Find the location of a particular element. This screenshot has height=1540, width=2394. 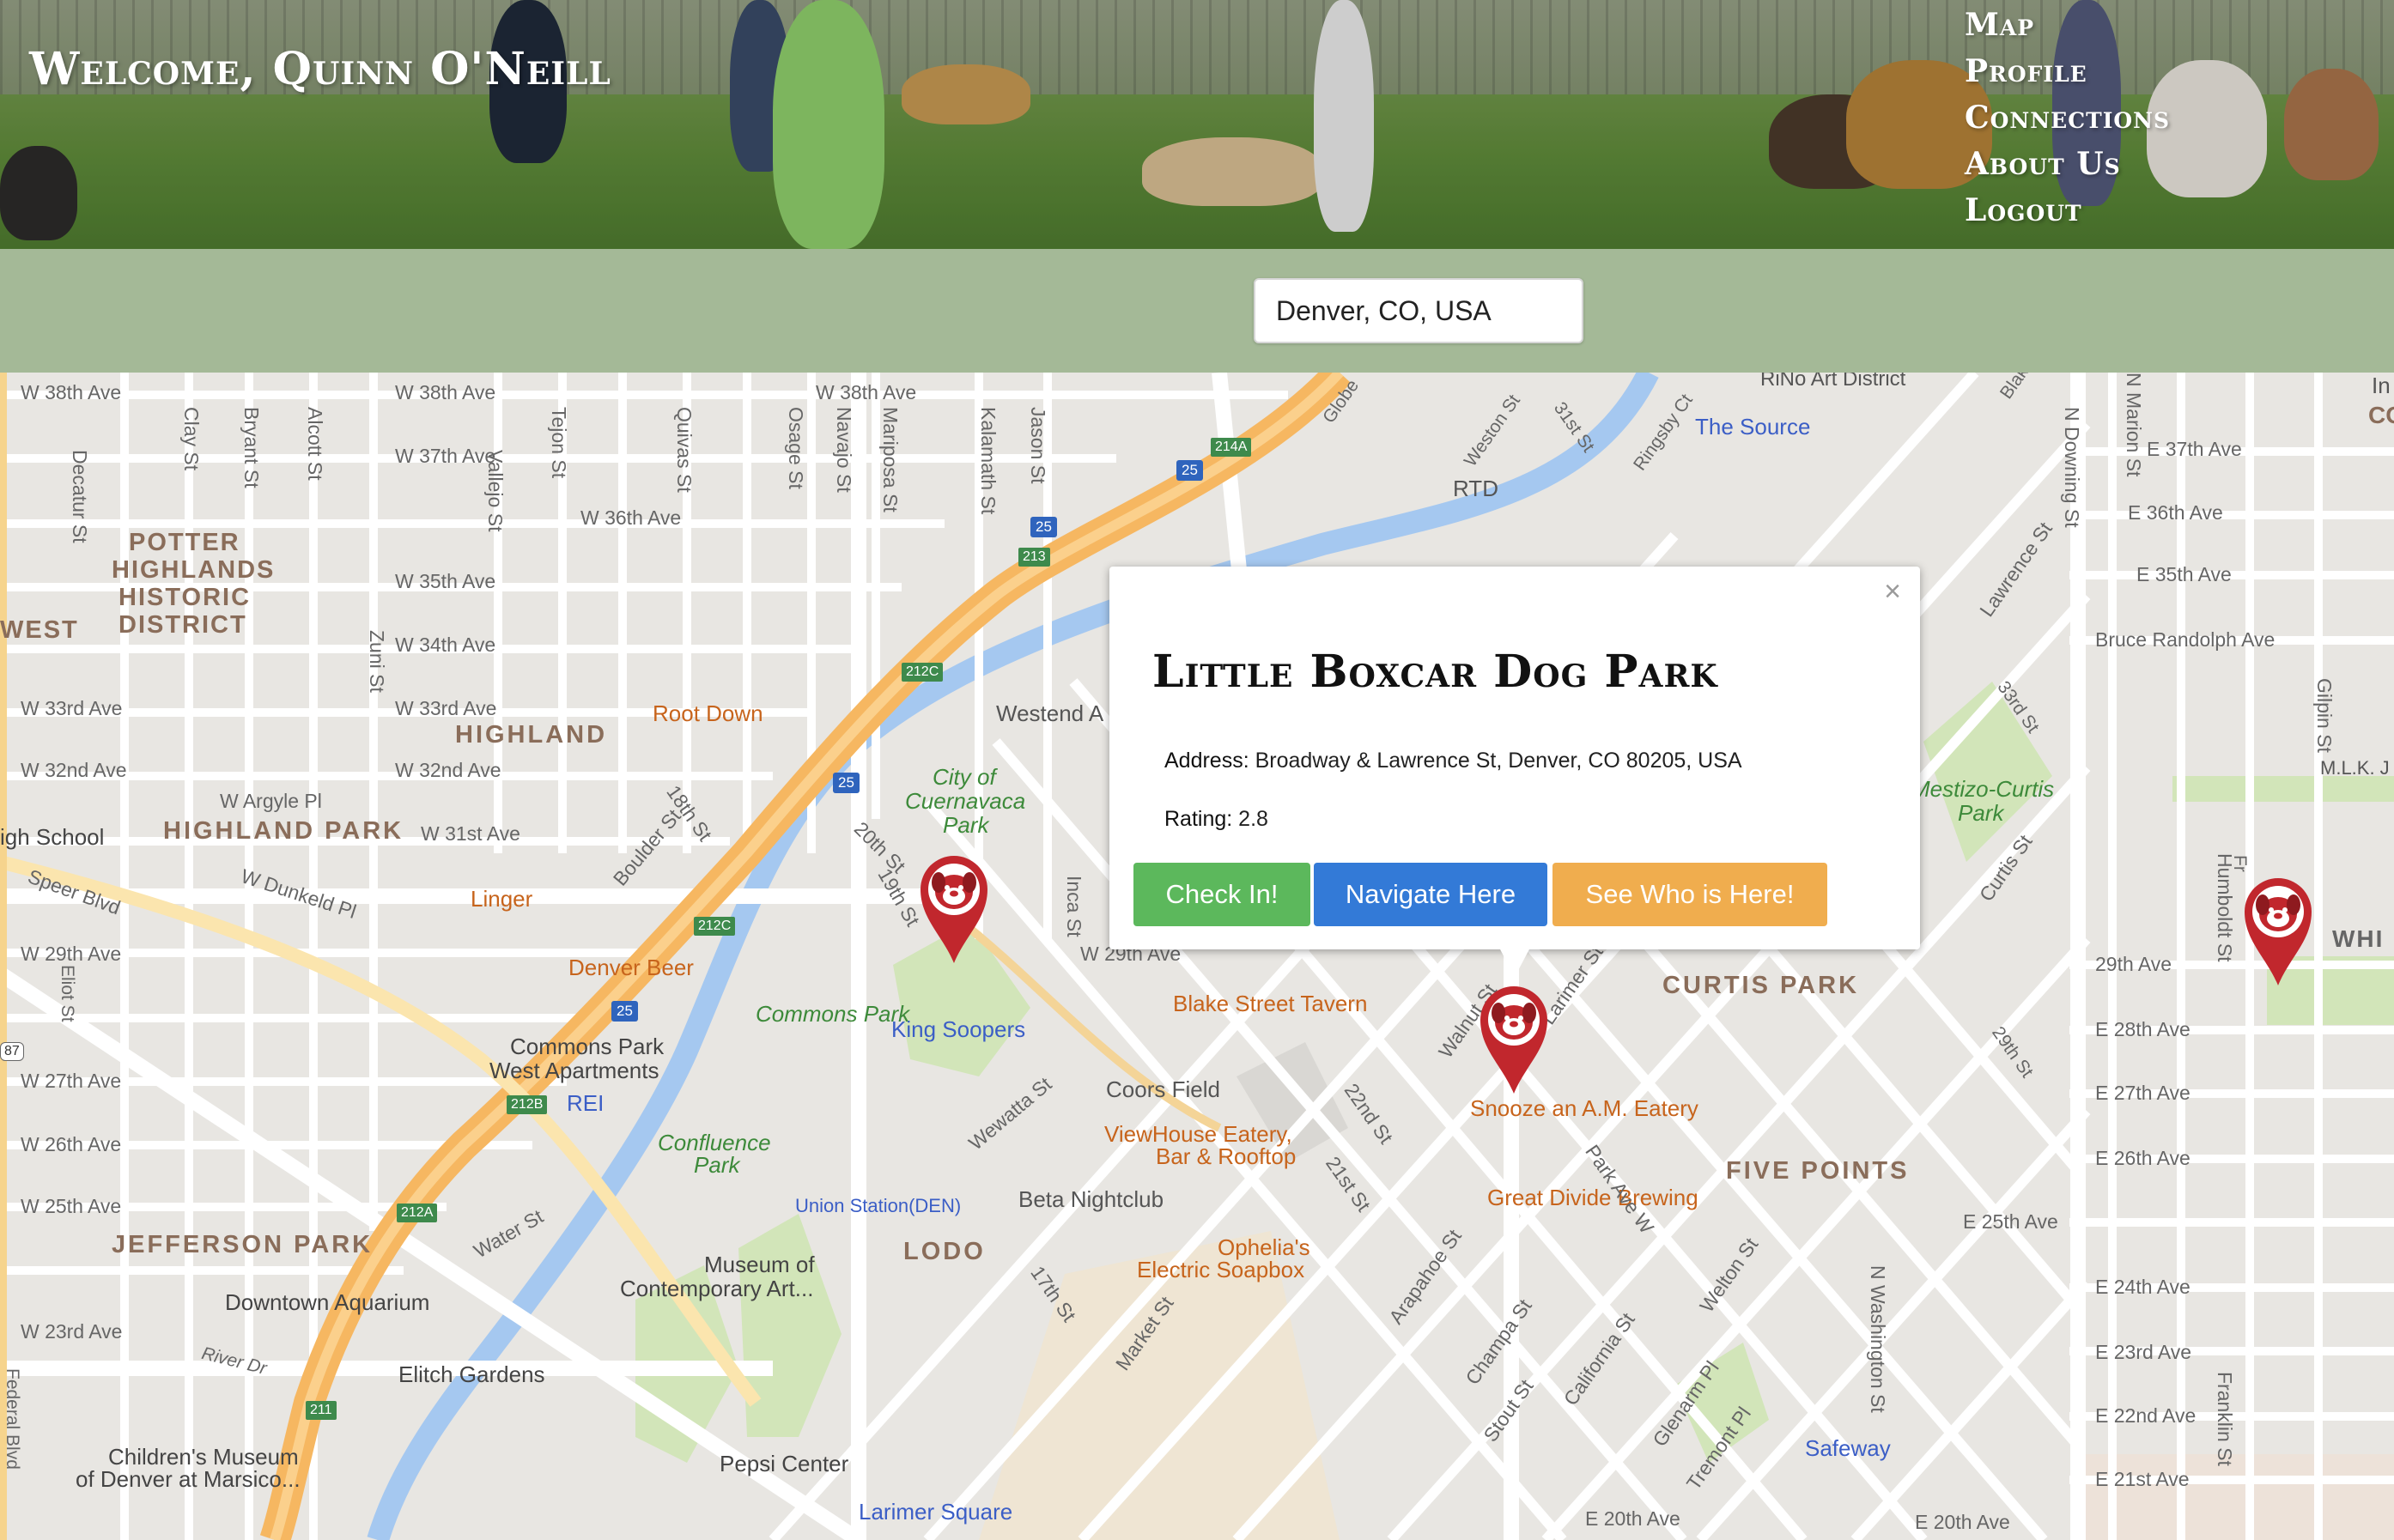

map-place-label: City of is located at coordinates (964, 777).